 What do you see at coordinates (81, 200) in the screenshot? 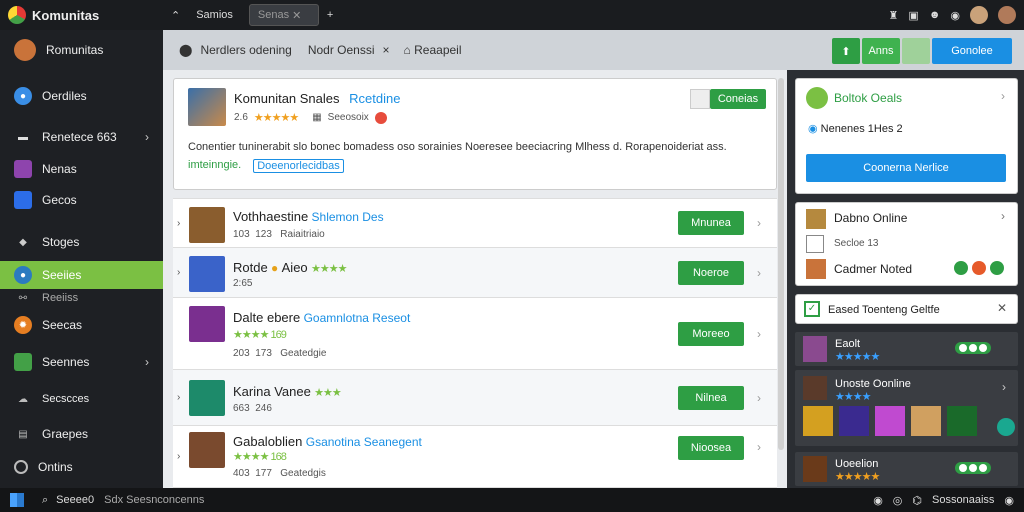
I see `sidebar-item-gecos: Gecos` at bounding box center [81, 200].